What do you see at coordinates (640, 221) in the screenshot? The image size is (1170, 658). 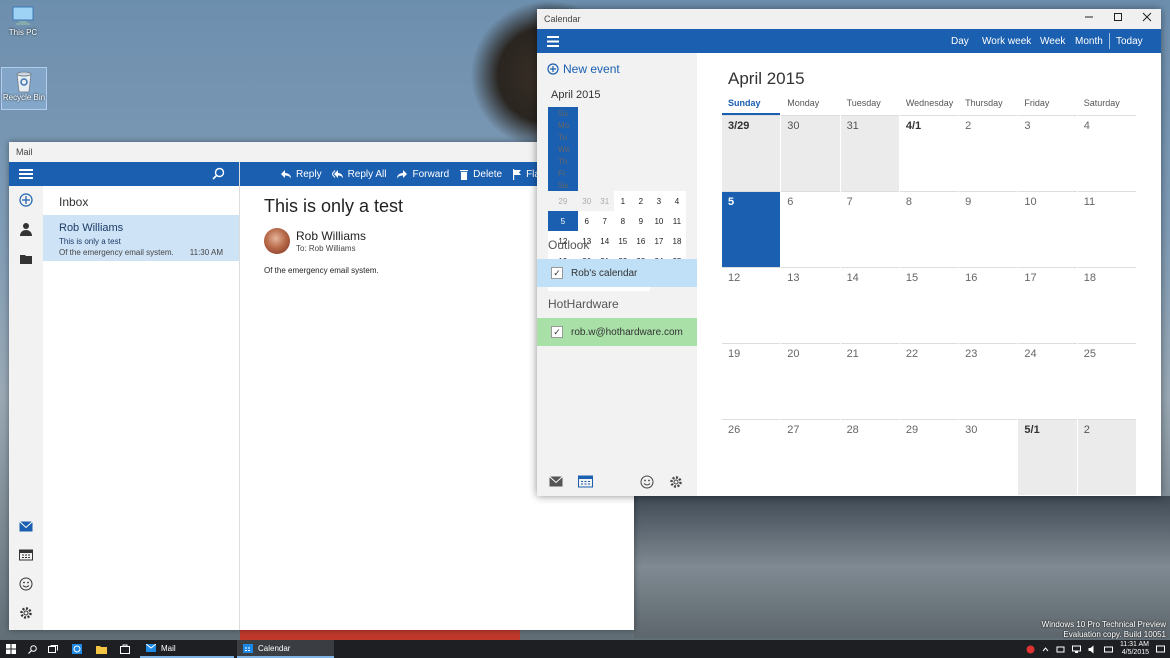 I see `mini-day-cell: 9` at bounding box center [640, 221].